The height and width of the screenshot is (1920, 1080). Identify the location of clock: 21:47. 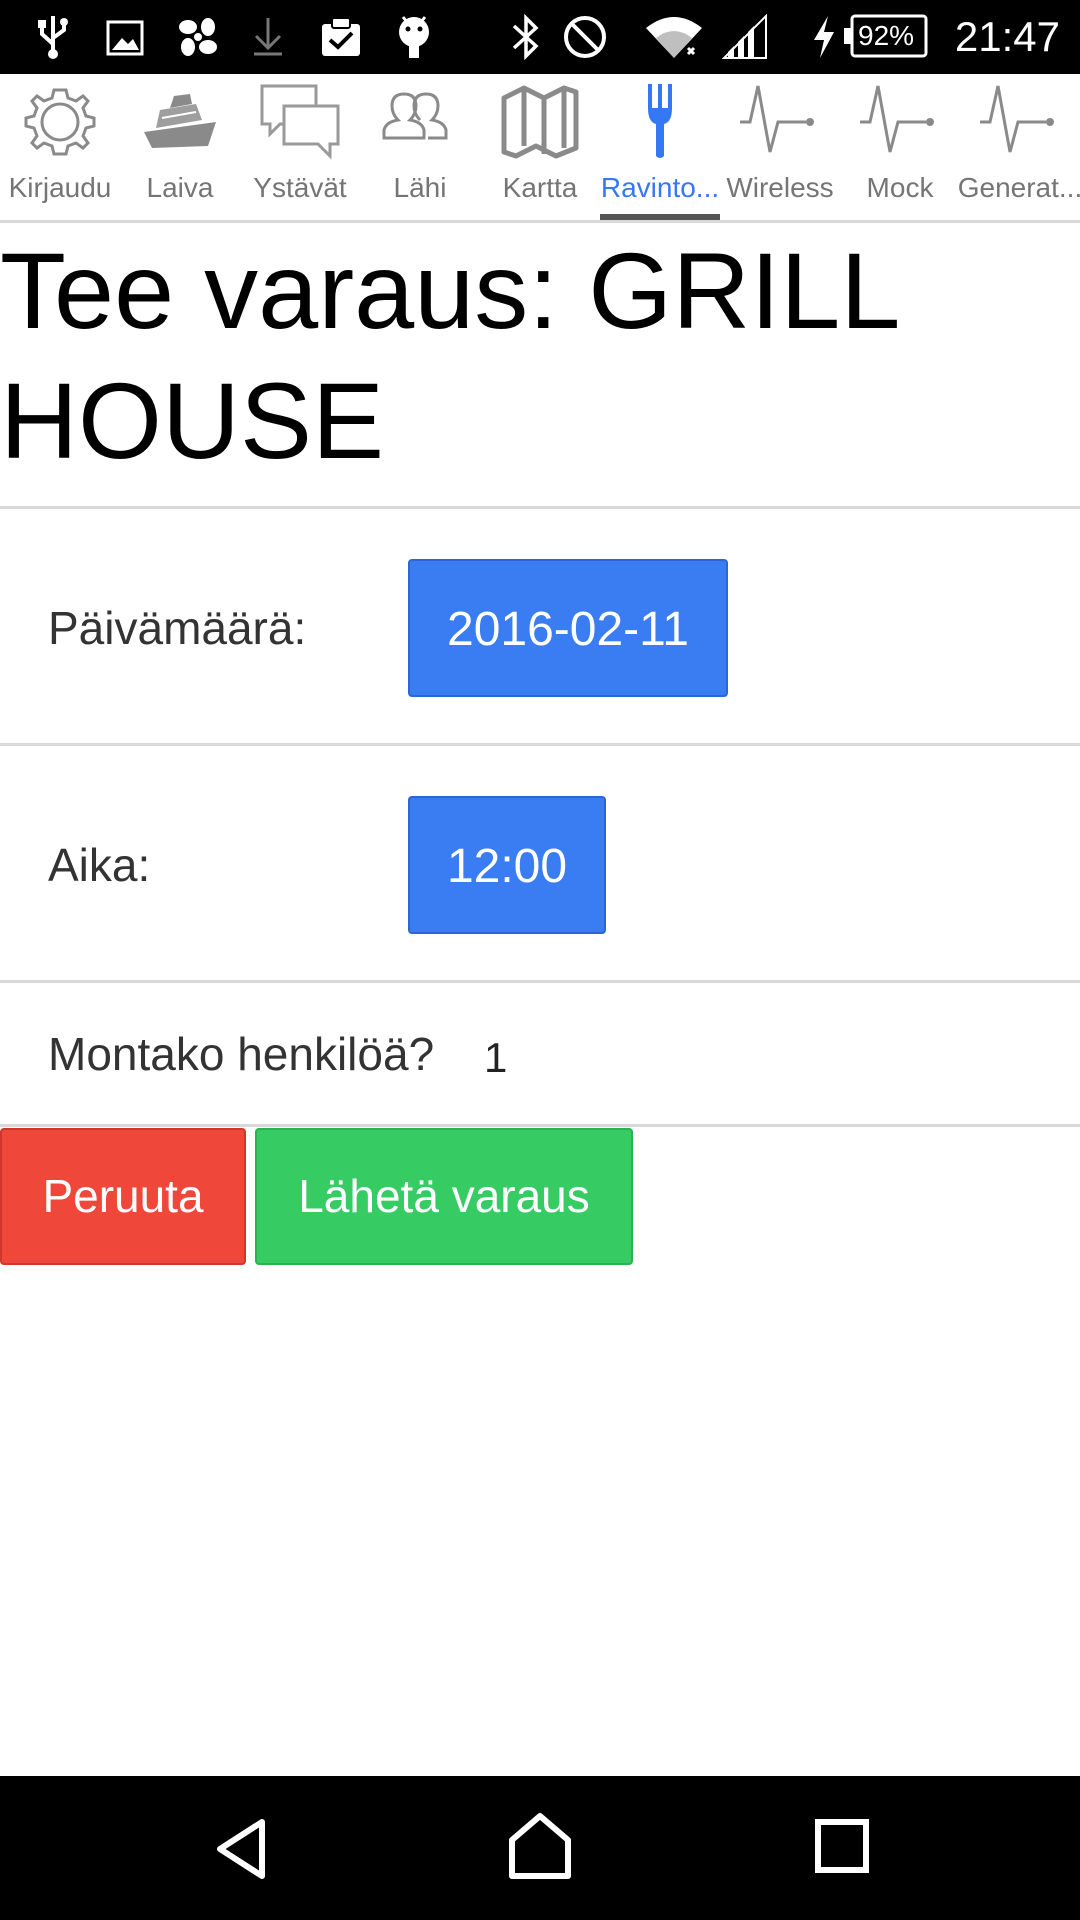
(1007, 36).